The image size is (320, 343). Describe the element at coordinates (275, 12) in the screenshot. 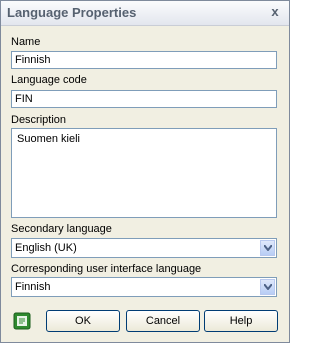

I see `close-icon: x` at that location.